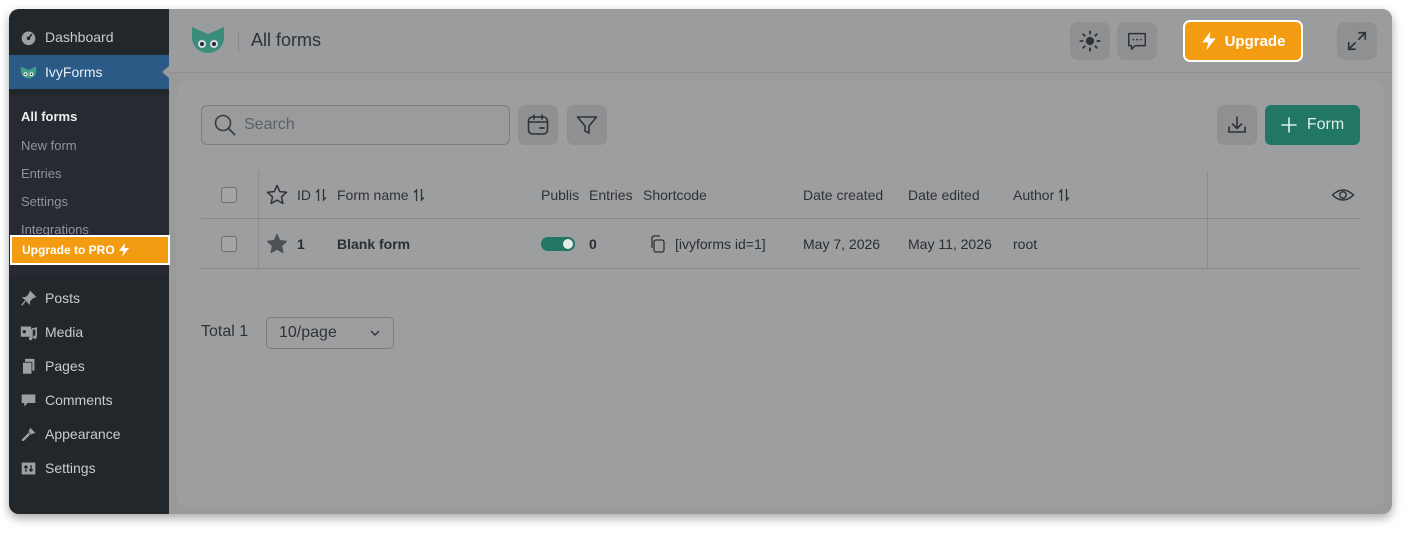 This screenshot has width=1413, height=535. I want to click on column-header-entries: Entries, so click(611, 194).